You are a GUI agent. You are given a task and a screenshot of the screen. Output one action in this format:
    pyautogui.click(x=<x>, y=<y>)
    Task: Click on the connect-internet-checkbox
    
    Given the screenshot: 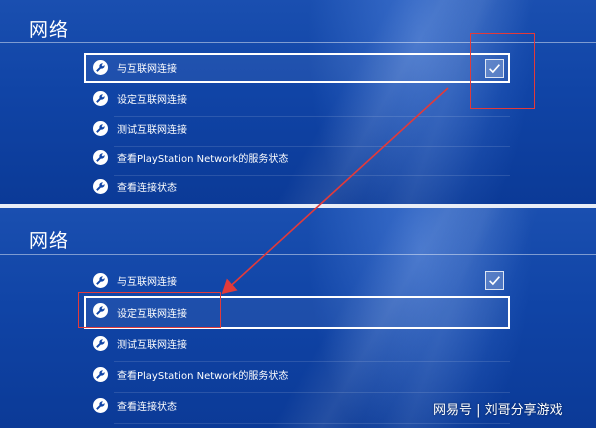 What is the action you would take?
    pyautogui.click(x=494, y=280)
    